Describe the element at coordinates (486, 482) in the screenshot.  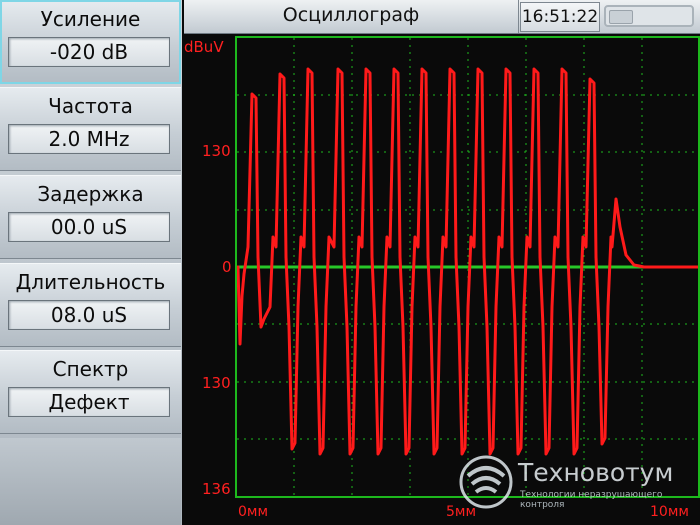
I see `brand-logo-icon` at that location.